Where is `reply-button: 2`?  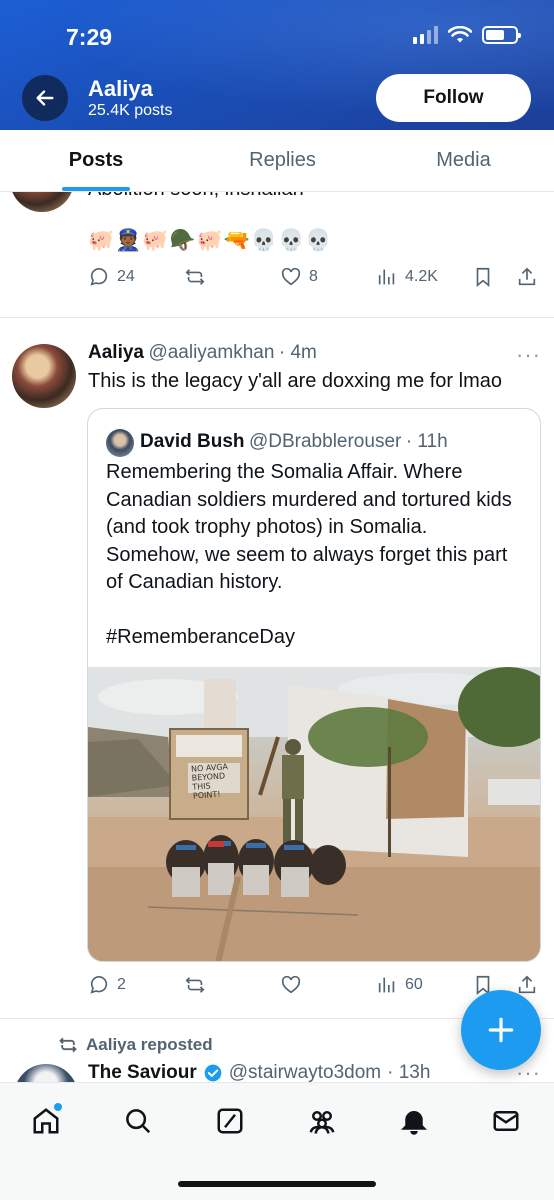
reply-button: 2 is located at coordinates (107, 985).